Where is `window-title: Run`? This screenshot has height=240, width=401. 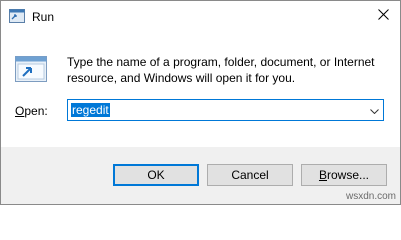 window-title: Run is located at coordinates (43, 17).